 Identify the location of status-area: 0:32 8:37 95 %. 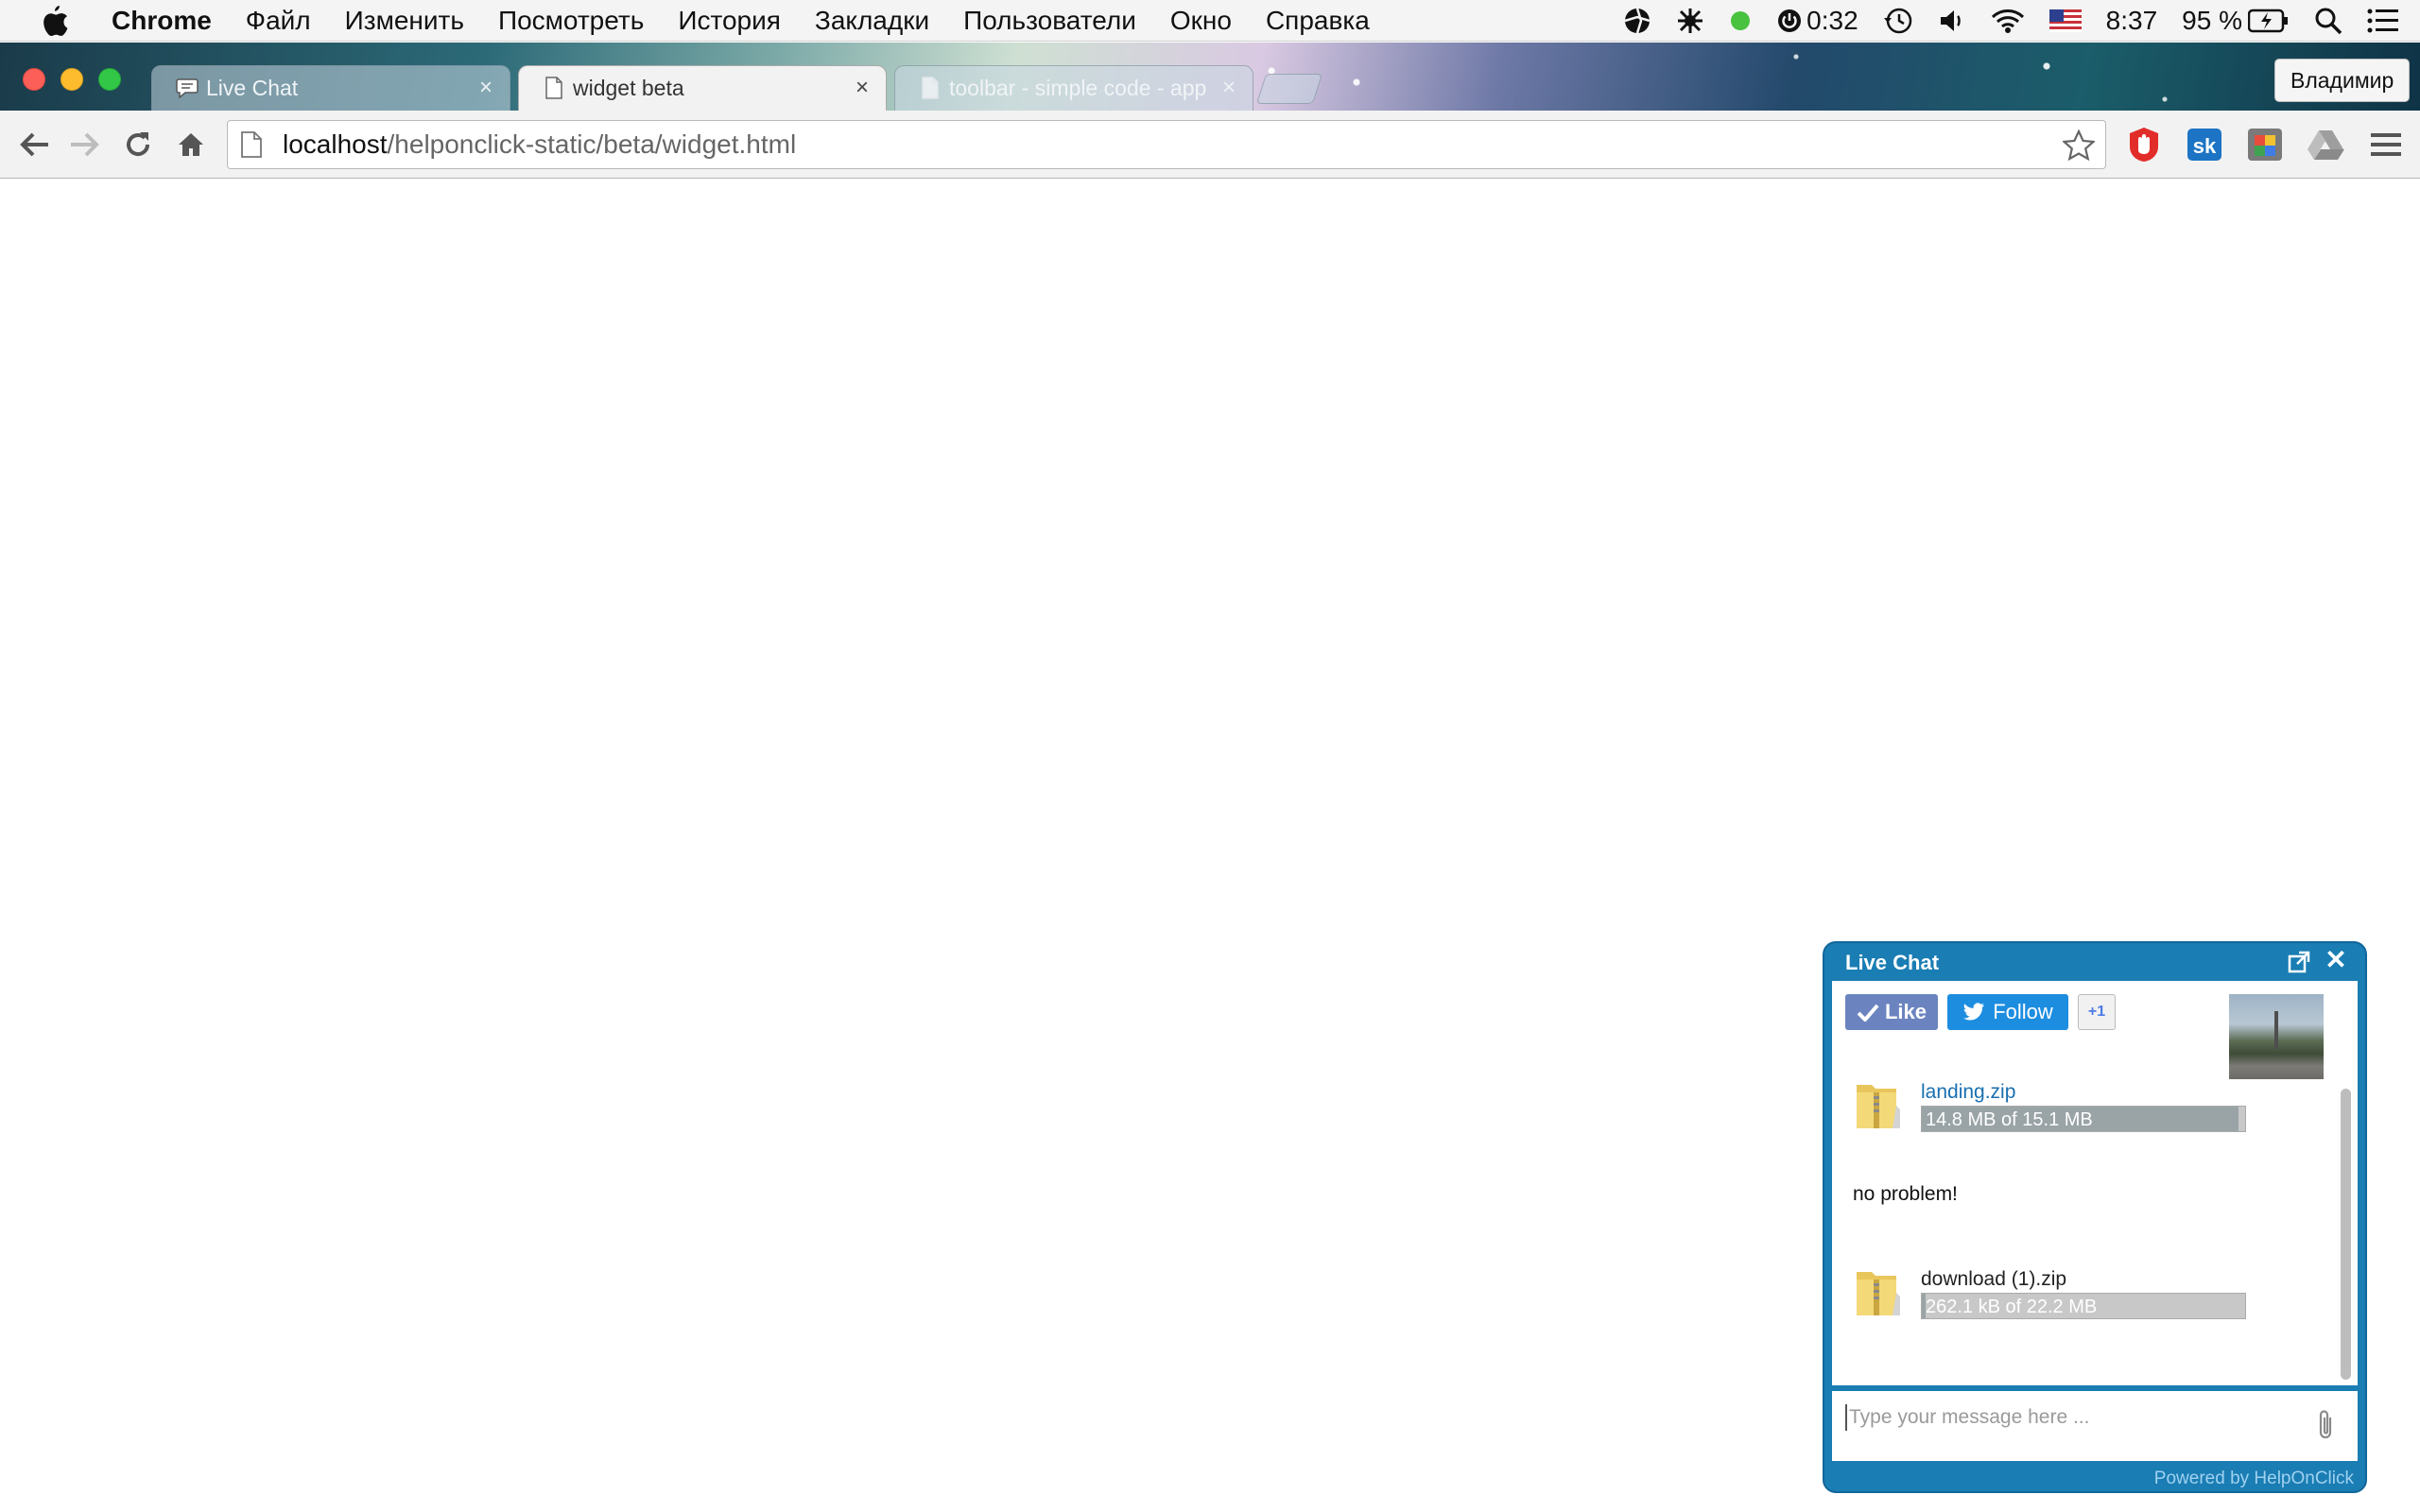
(2015, 21).